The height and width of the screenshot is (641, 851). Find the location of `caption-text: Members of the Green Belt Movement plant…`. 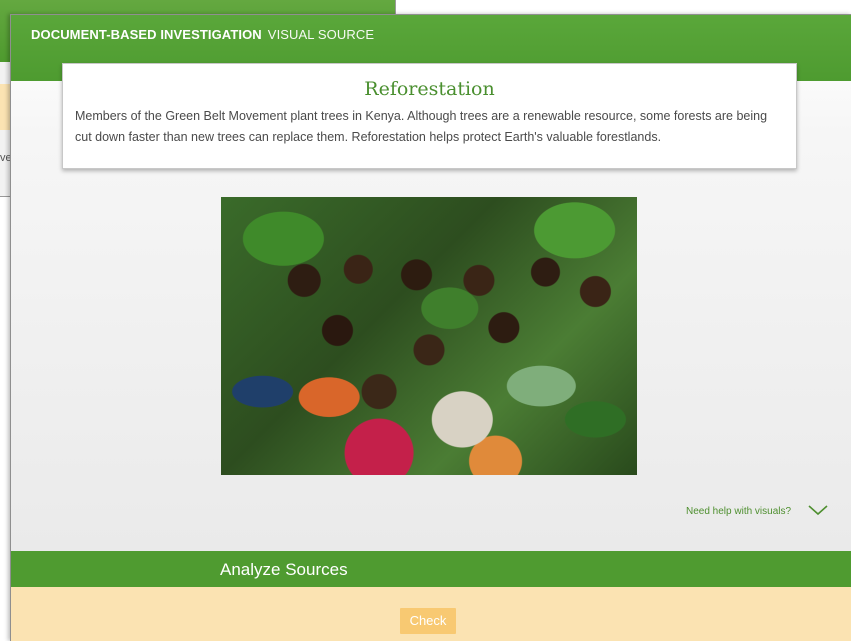

caption-text: Members of the Green Belt Movement plant… is located at coordinates (421, 126).